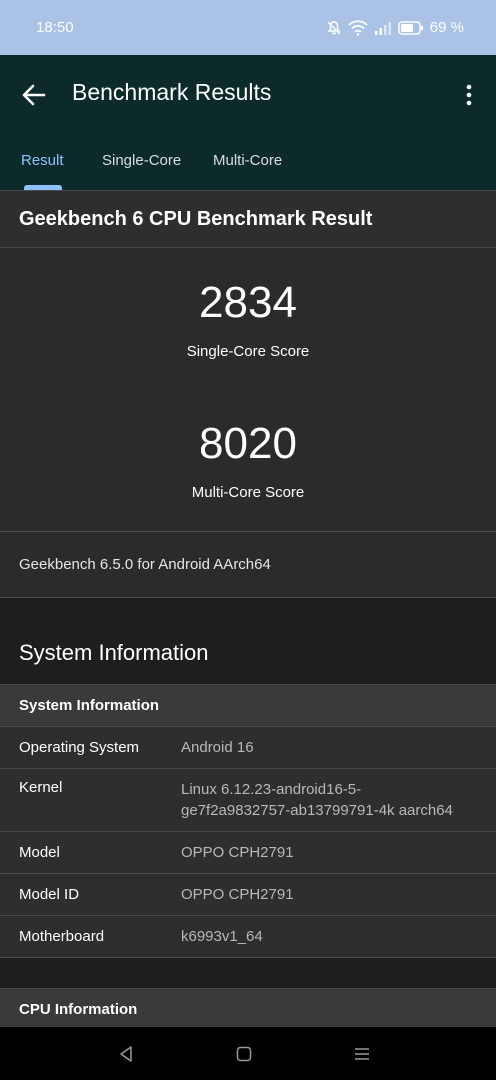 The height and width of the screenshot is (1080, 496). I want to click on section-heading-block: System Information, so click(248, 641).